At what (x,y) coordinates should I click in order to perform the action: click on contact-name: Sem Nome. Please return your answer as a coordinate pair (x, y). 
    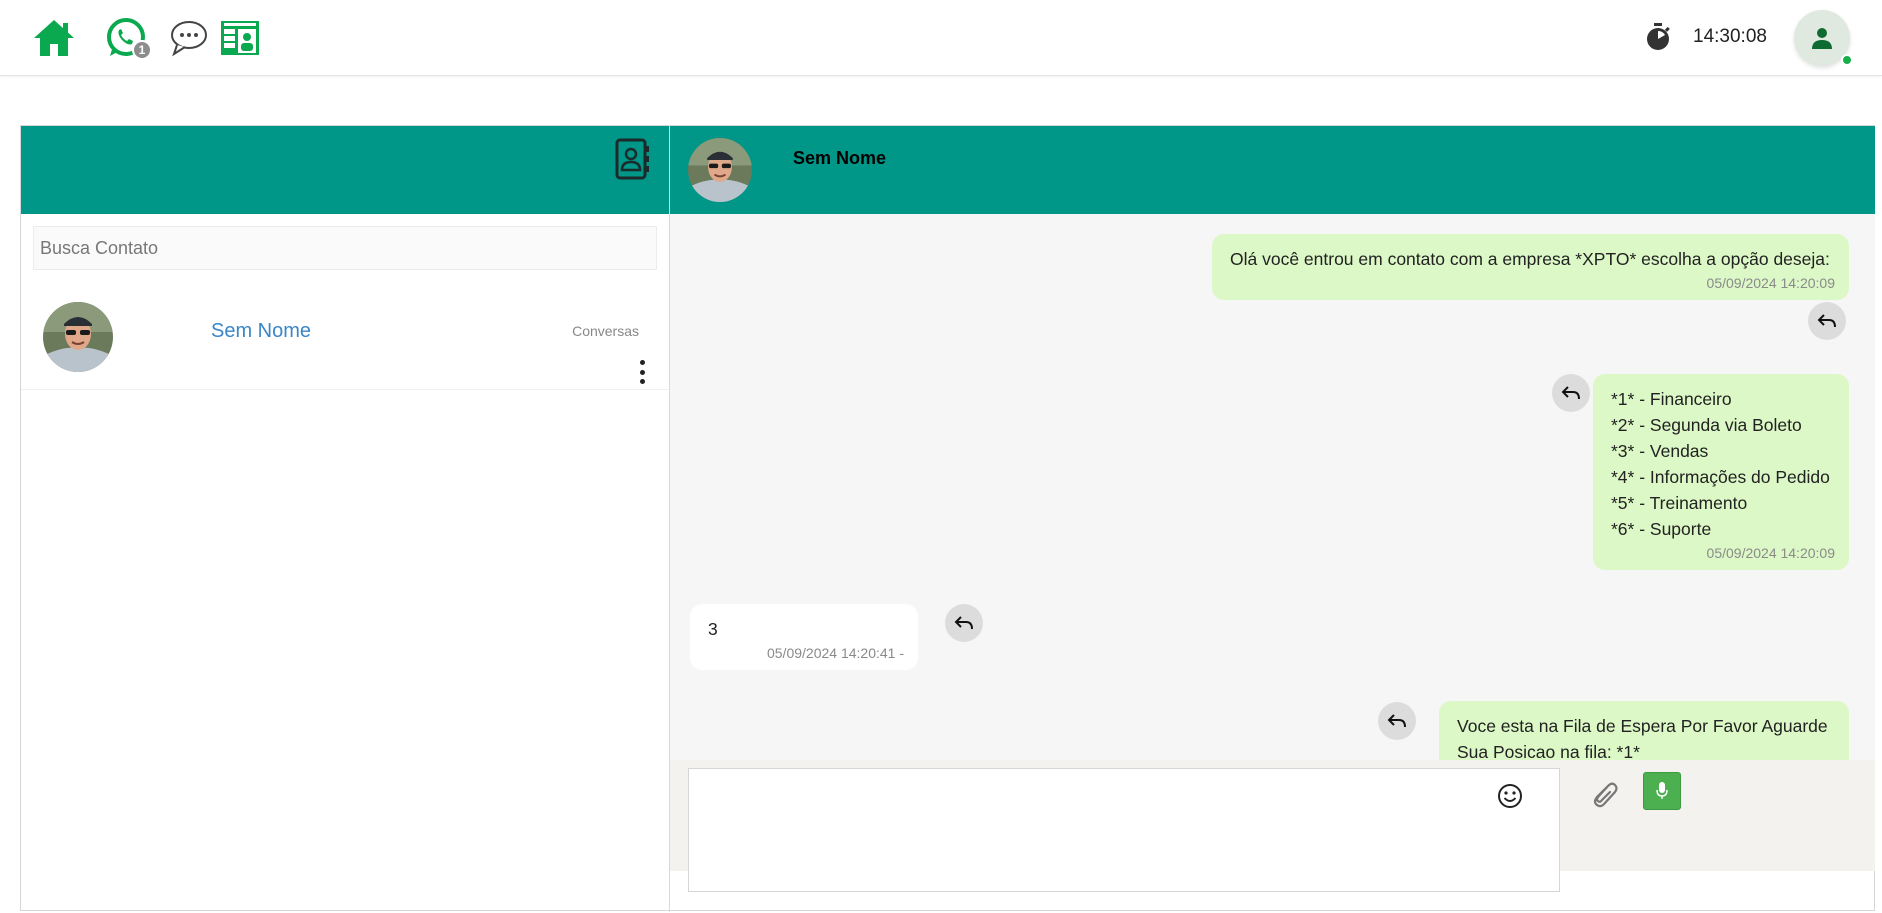
    Looking at the image, I should click on (261, 331).